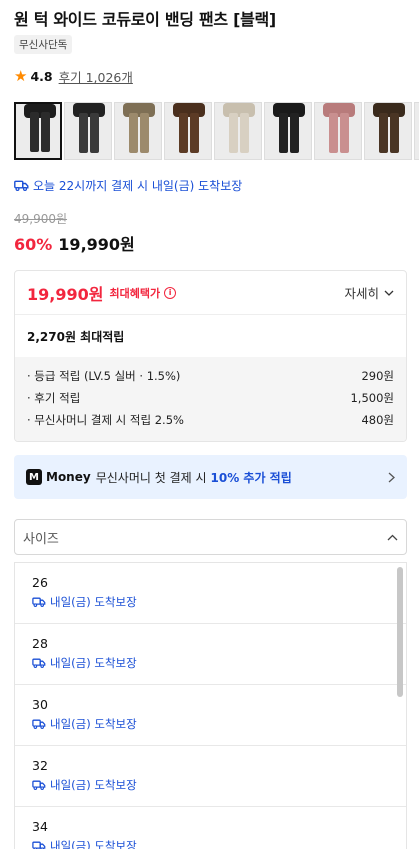 The width and height of the screenshot is (419, 849). I want to click on delivery-text: 오늘 22시까지 결제 시 내일(금) 도착보장, so click(138, 186).